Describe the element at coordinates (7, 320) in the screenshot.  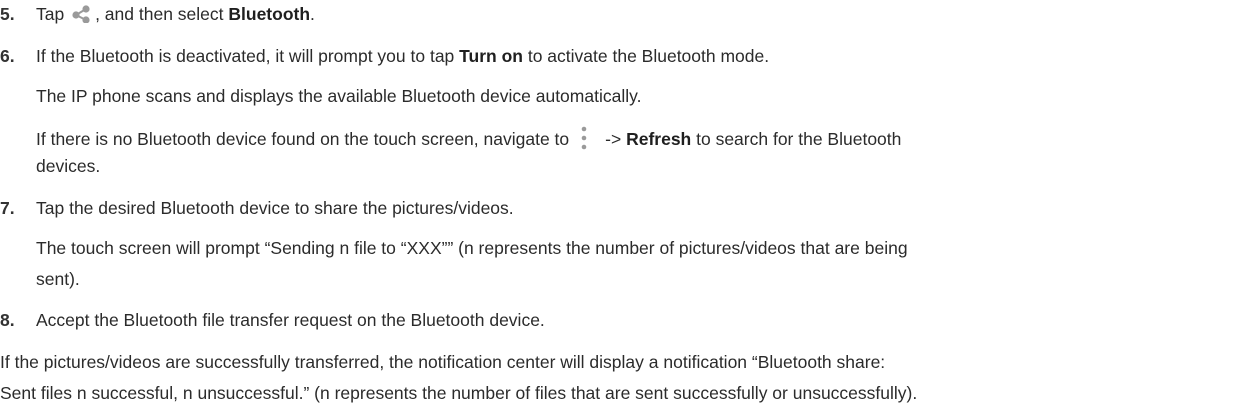
I see `step-number: 8.` at that location.